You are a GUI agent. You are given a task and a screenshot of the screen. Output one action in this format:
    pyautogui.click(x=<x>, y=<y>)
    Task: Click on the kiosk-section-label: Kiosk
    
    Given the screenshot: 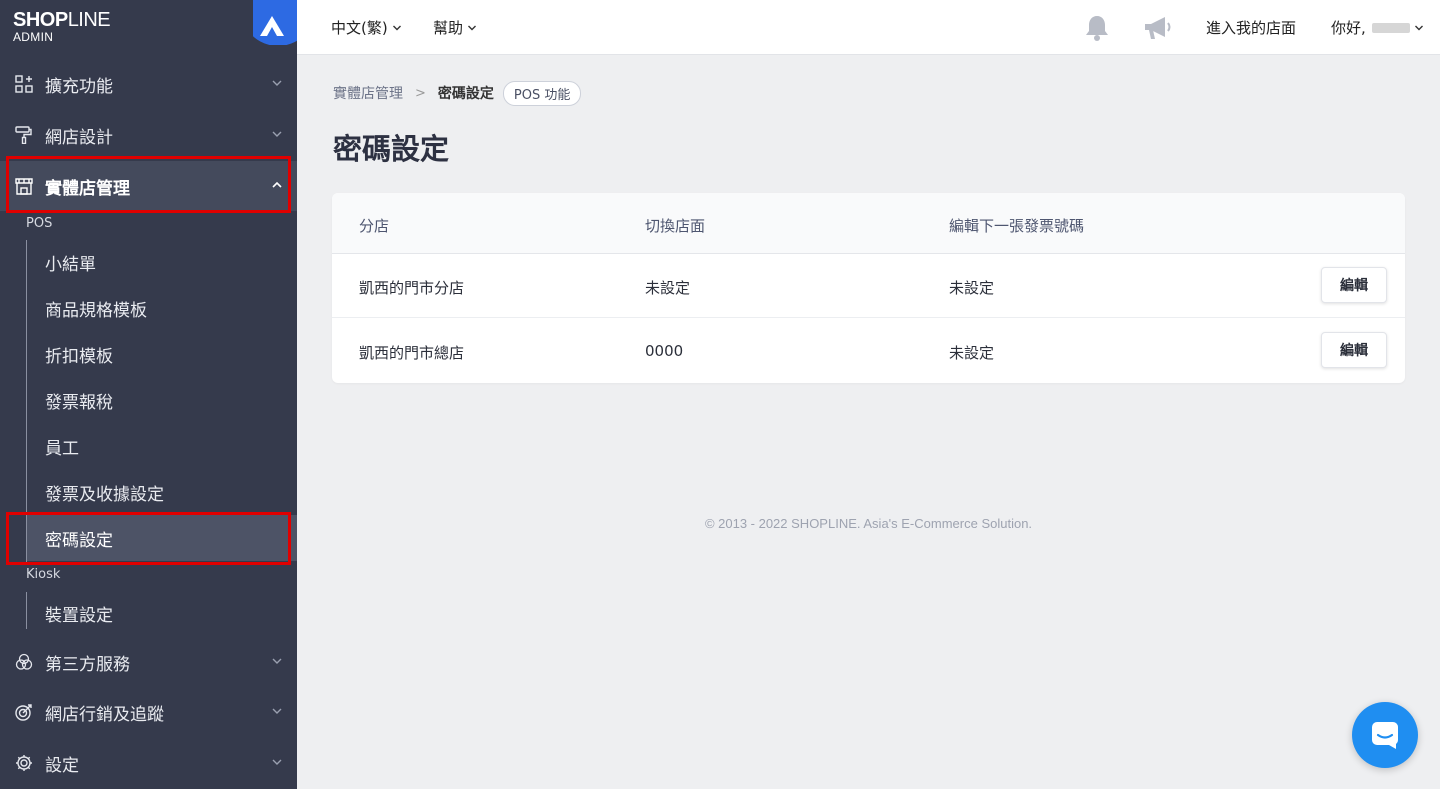 What is the action you would take?
    pyautogui.click(x=43, y=574)
    